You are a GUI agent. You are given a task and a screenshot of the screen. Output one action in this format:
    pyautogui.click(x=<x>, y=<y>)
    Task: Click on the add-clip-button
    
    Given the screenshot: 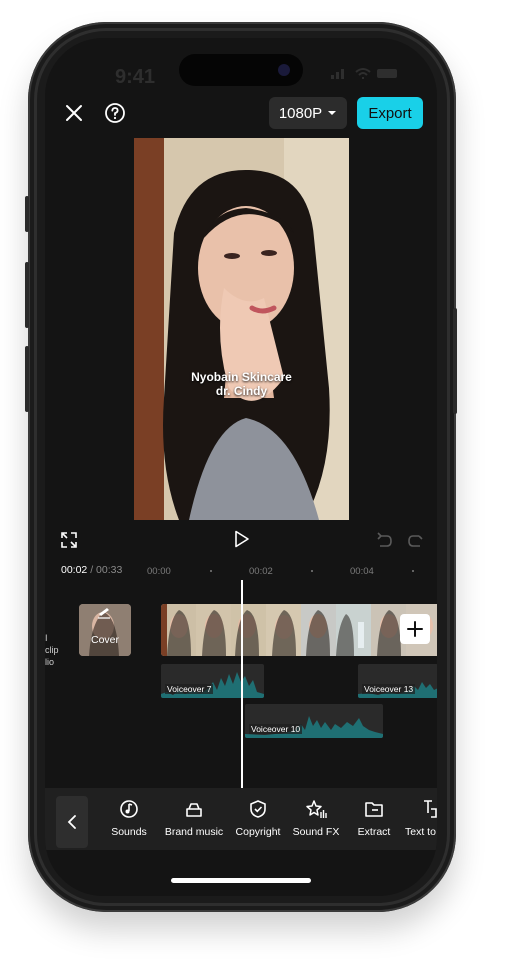 What is the action you would take?
    pyautogui.click(x=415, y=629)
    